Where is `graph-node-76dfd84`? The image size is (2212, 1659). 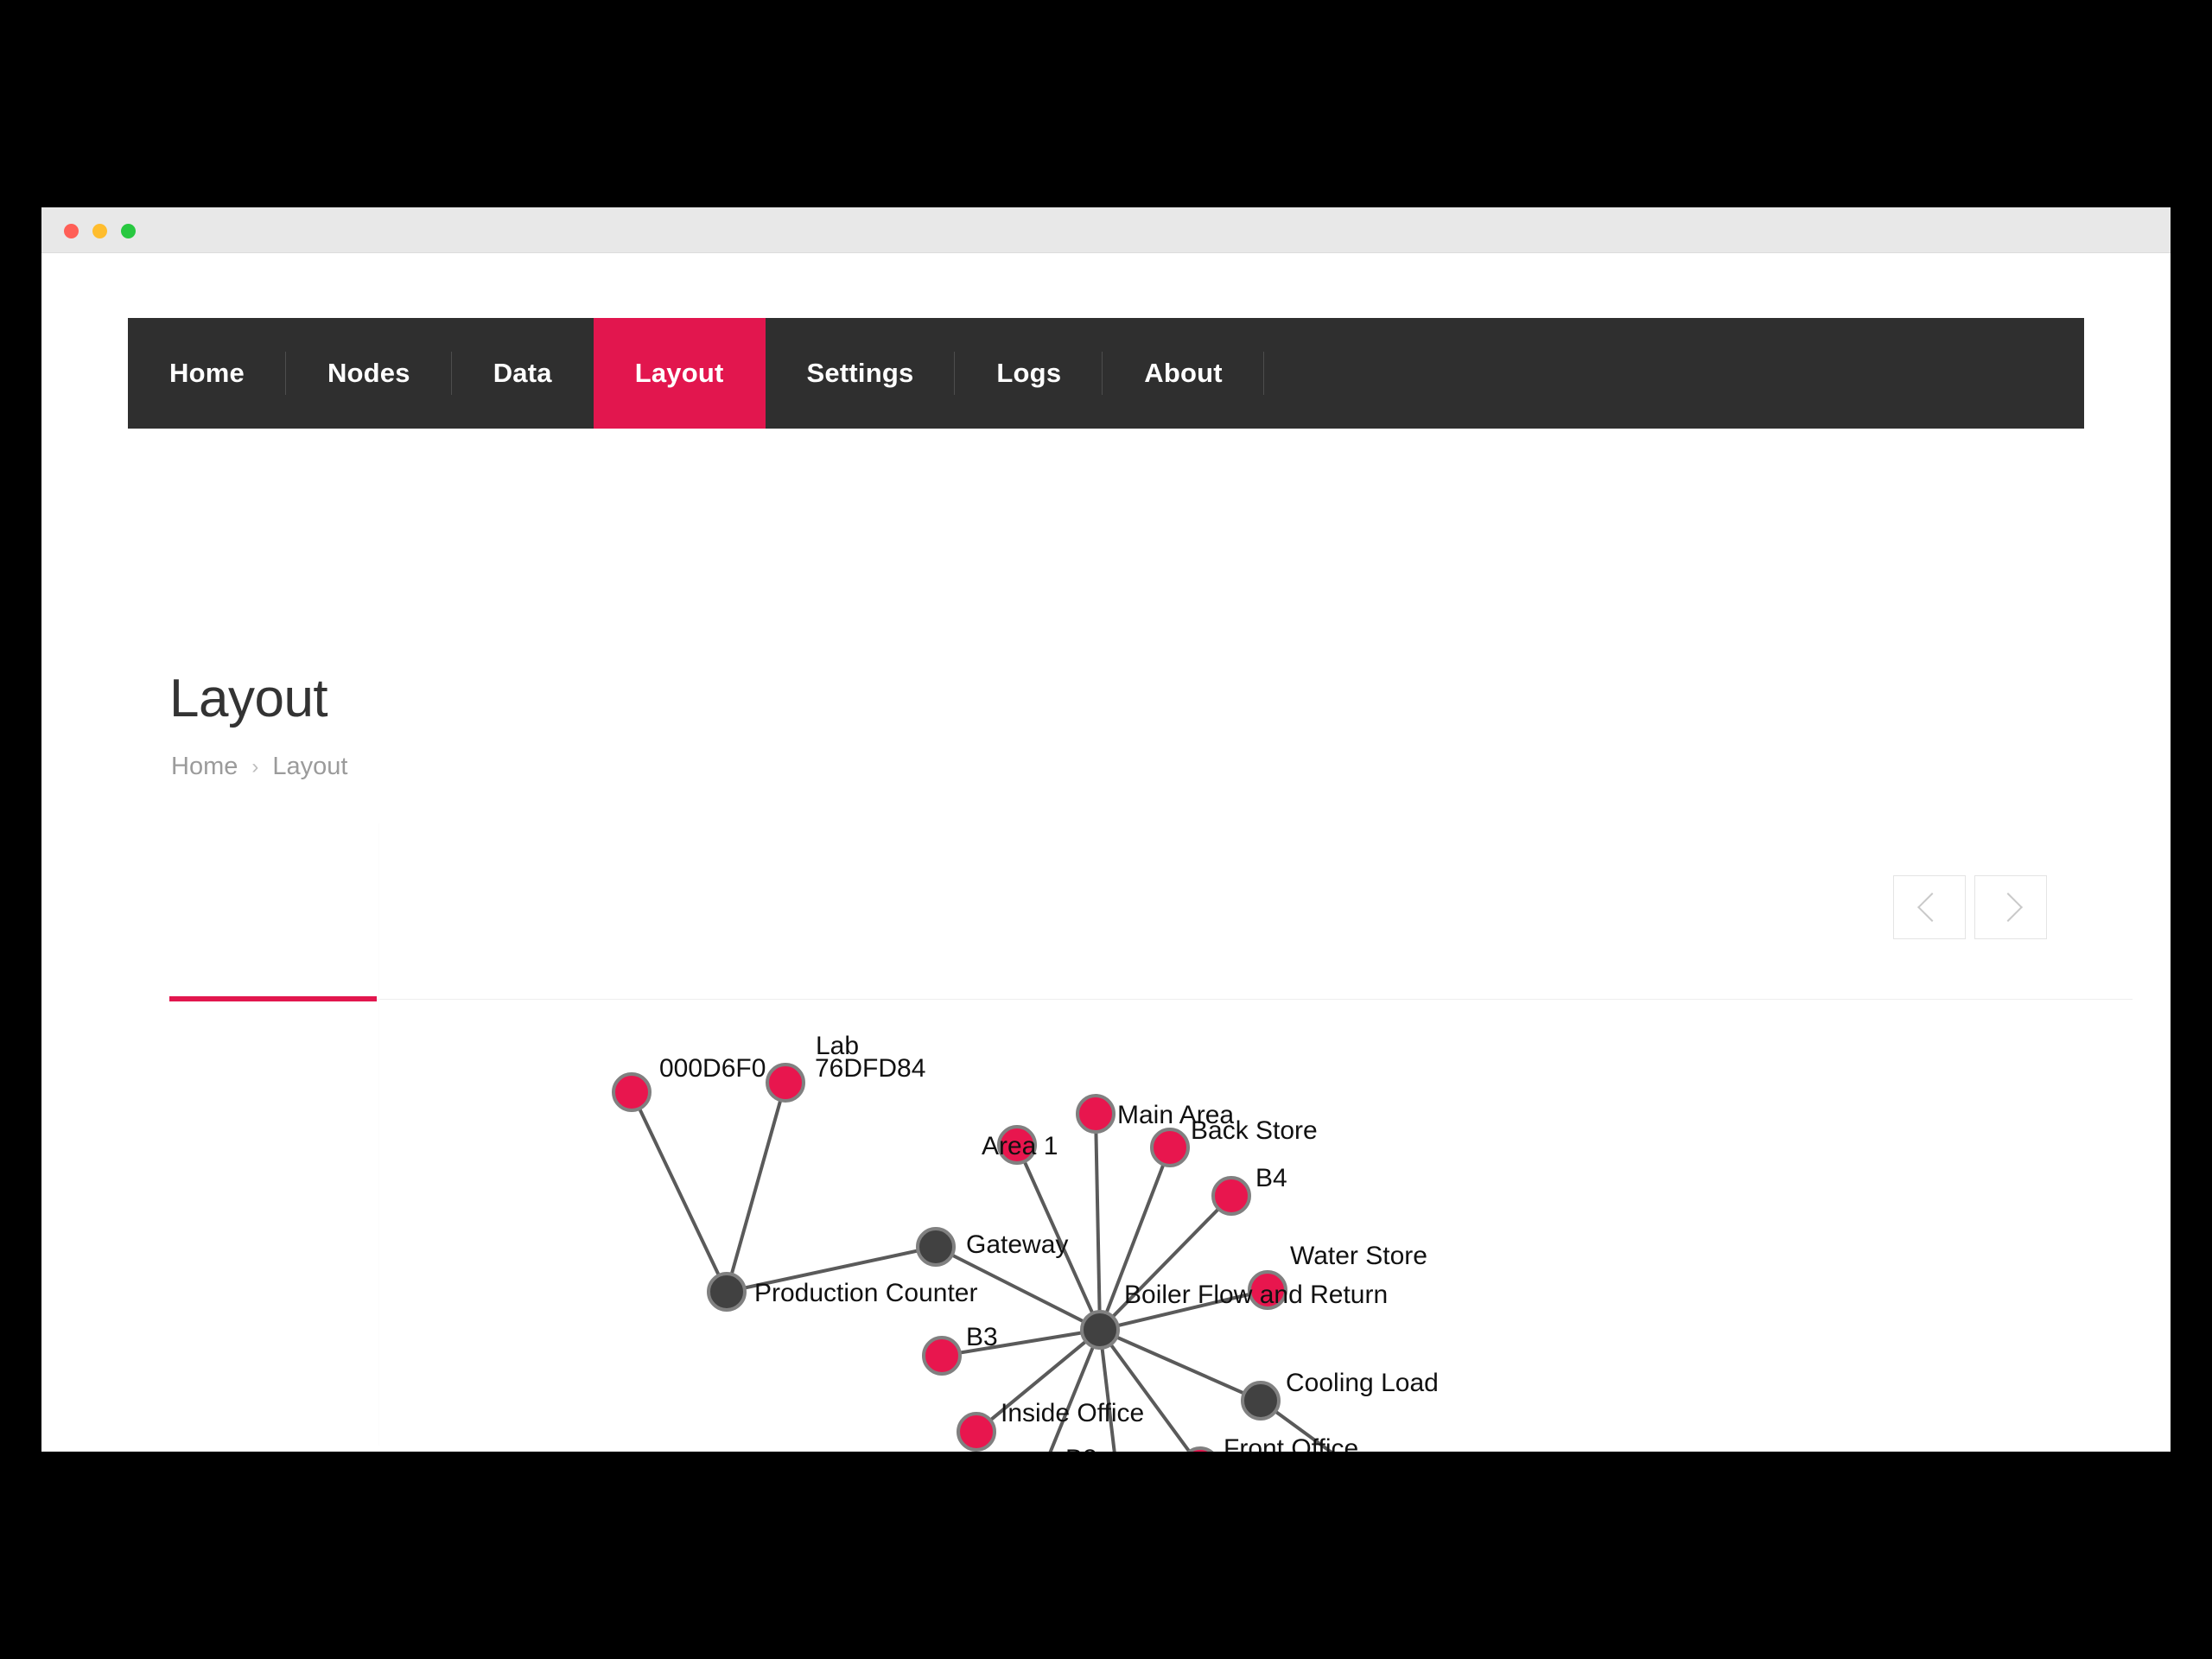 graph-node-76dfd84 is located at coordinates (785, 1083).